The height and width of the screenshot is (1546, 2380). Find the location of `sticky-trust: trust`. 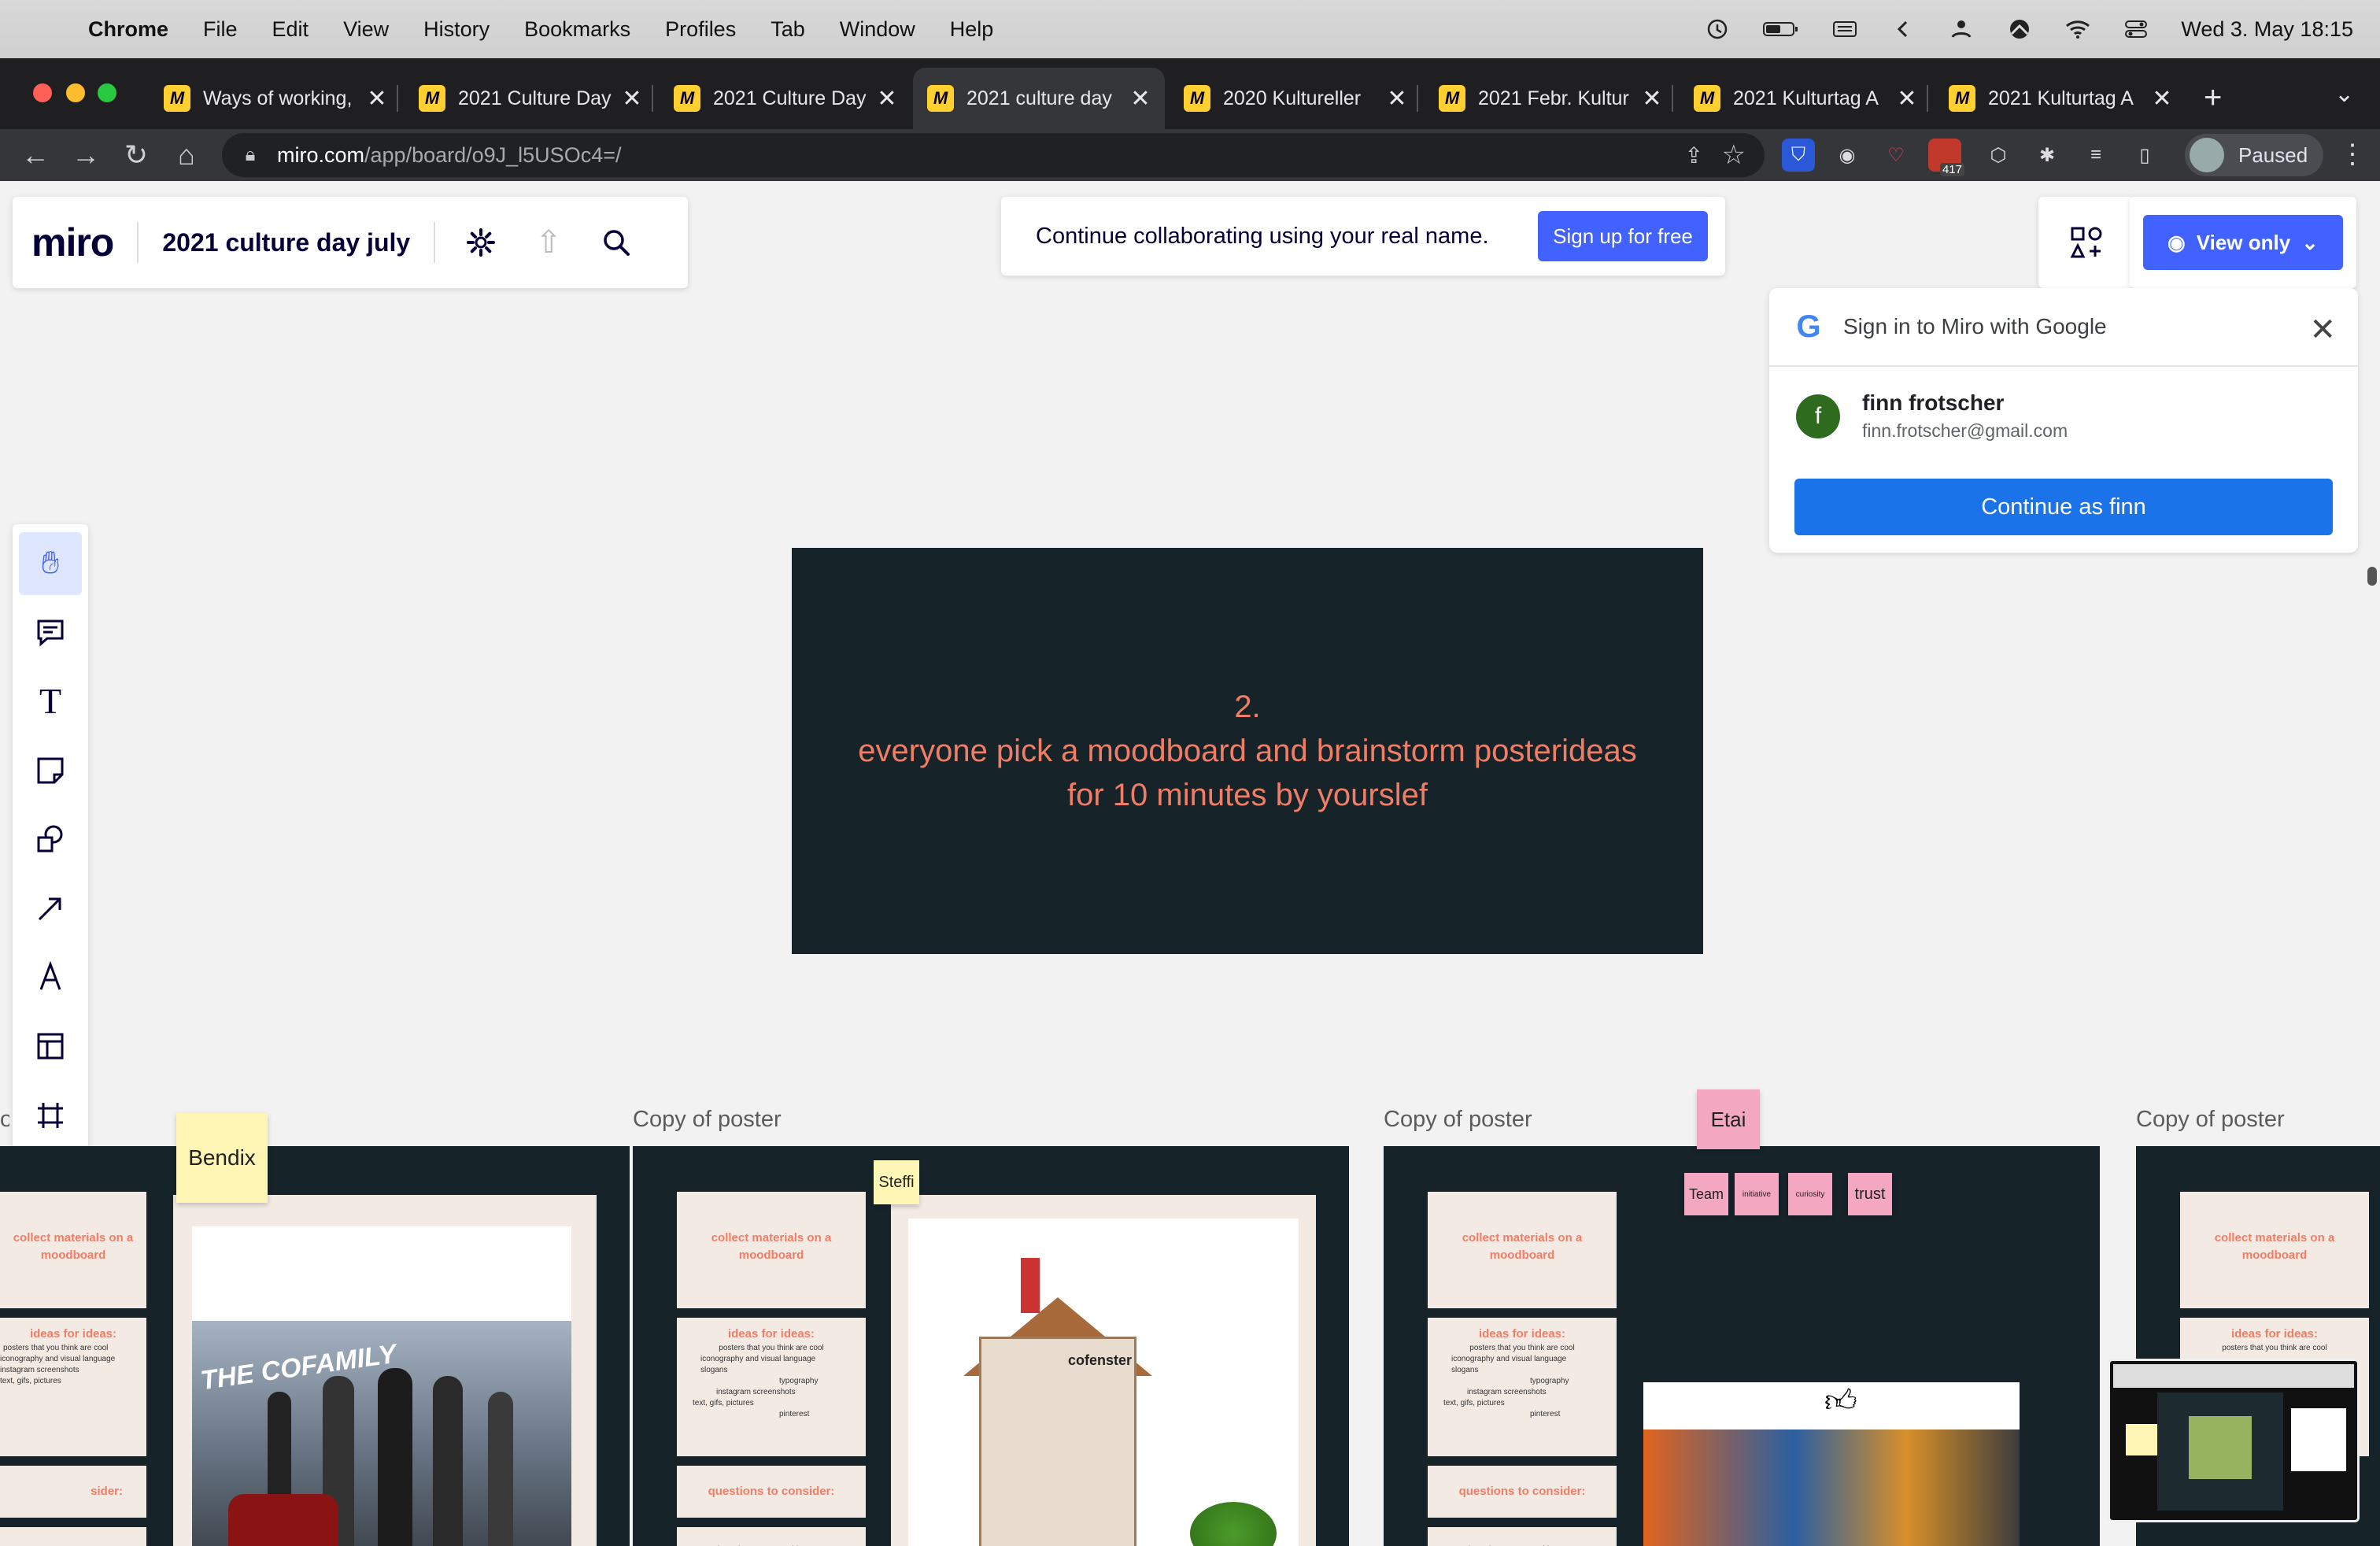

sticky-trust: trust is located at coordinates (1870, 1194).